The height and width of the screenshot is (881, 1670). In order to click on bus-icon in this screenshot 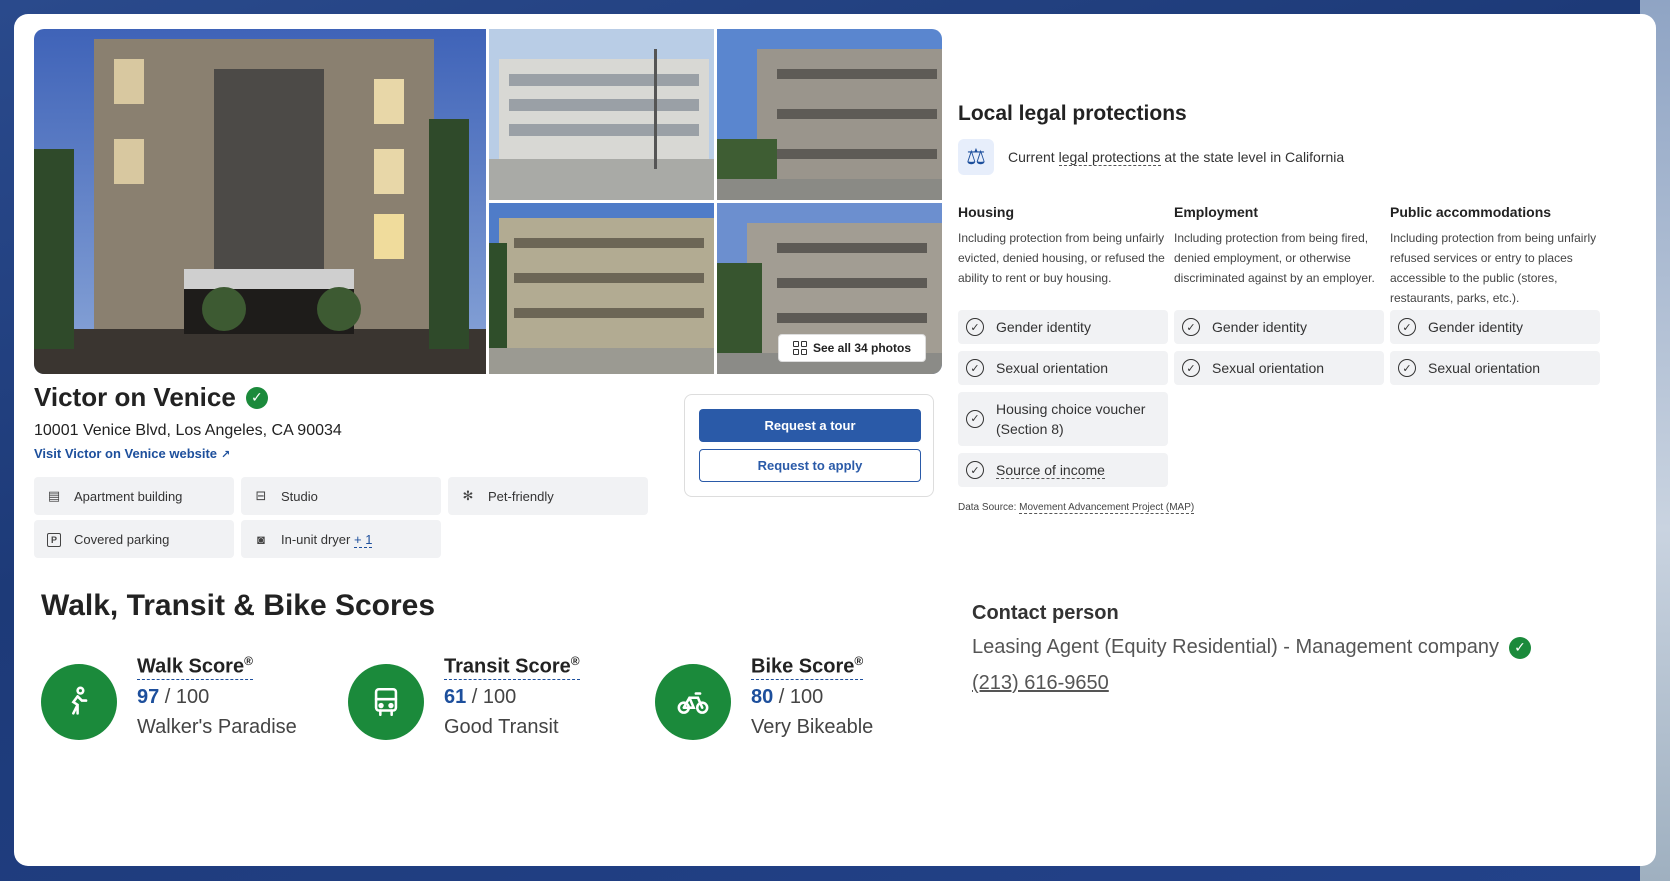, I will do `click(386, 702)`.